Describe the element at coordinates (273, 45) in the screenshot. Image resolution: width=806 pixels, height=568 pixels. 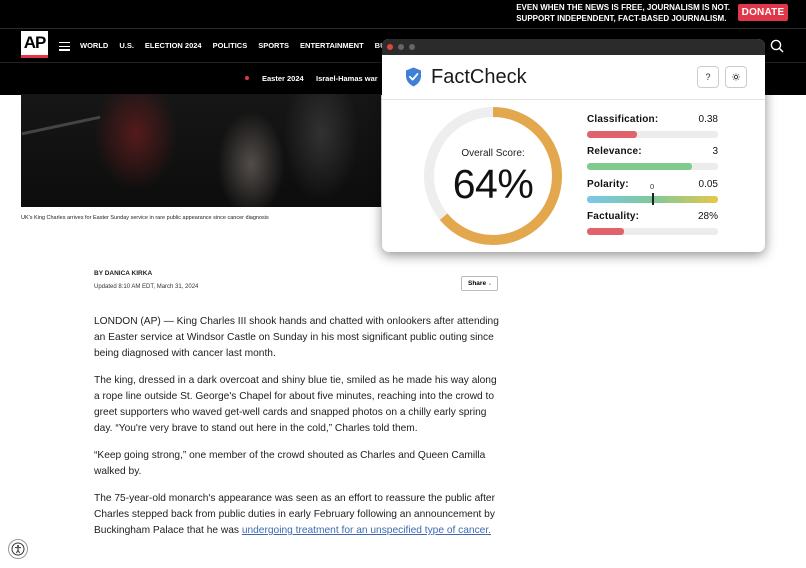
I see `nav-item-sports: SPORTS` at that location.